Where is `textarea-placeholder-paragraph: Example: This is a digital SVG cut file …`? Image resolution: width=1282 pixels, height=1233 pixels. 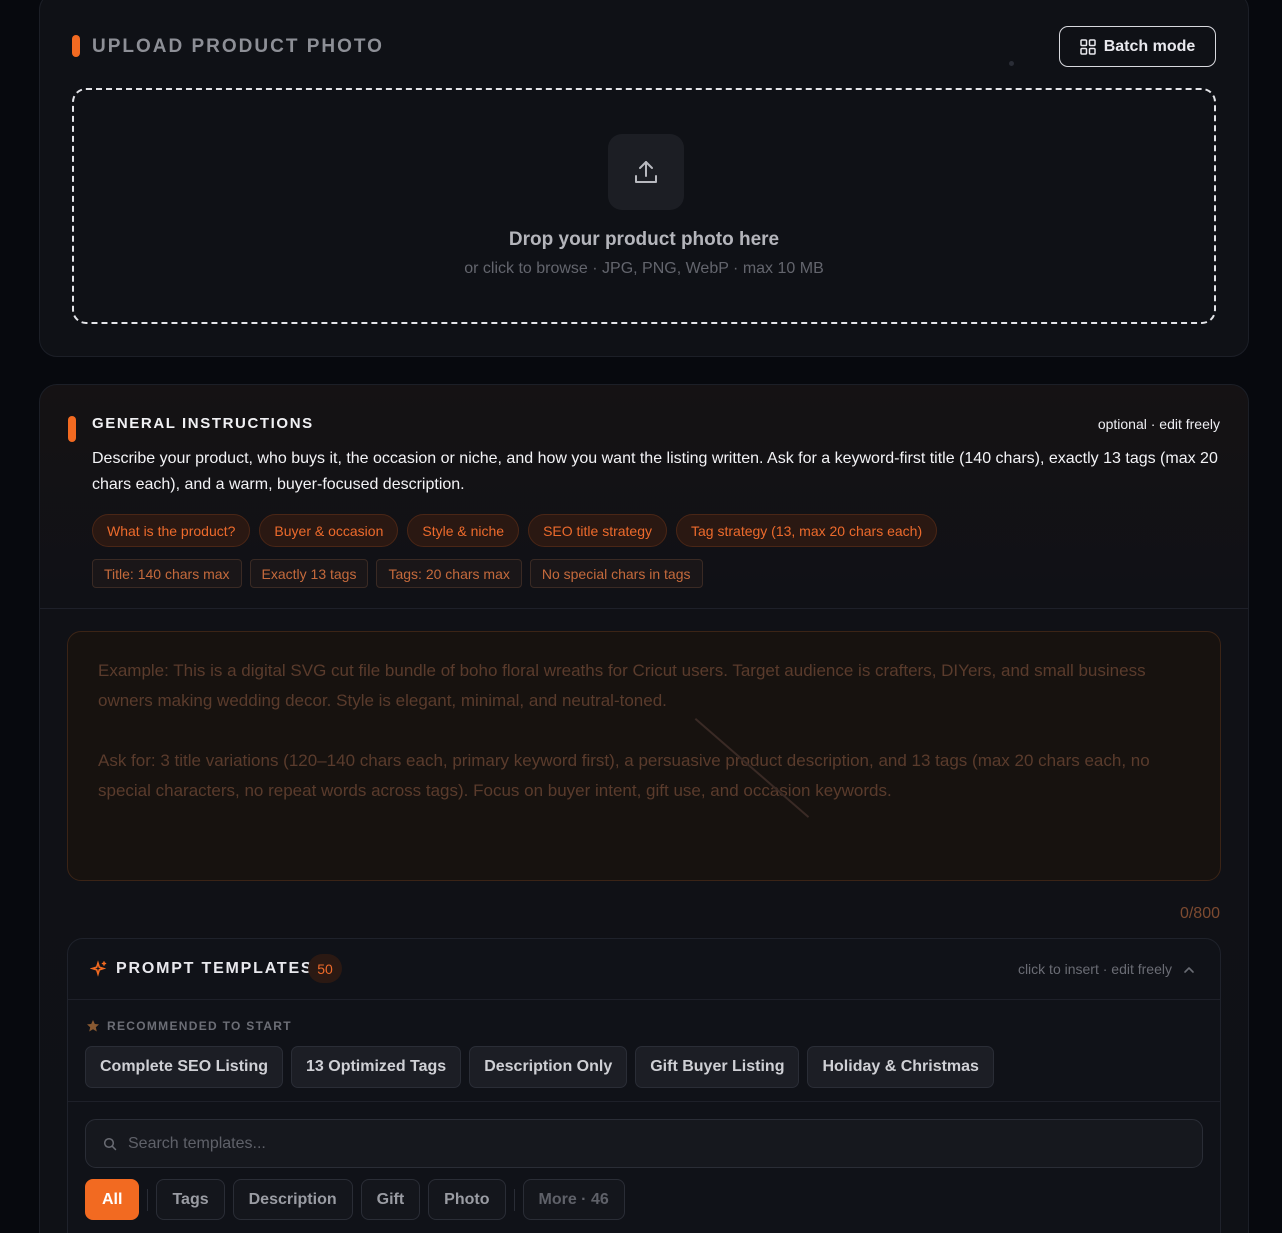
textarea-placeholder-paragraph: Example: This is a digital SVG cut file … is located at coordinates (622, 685).